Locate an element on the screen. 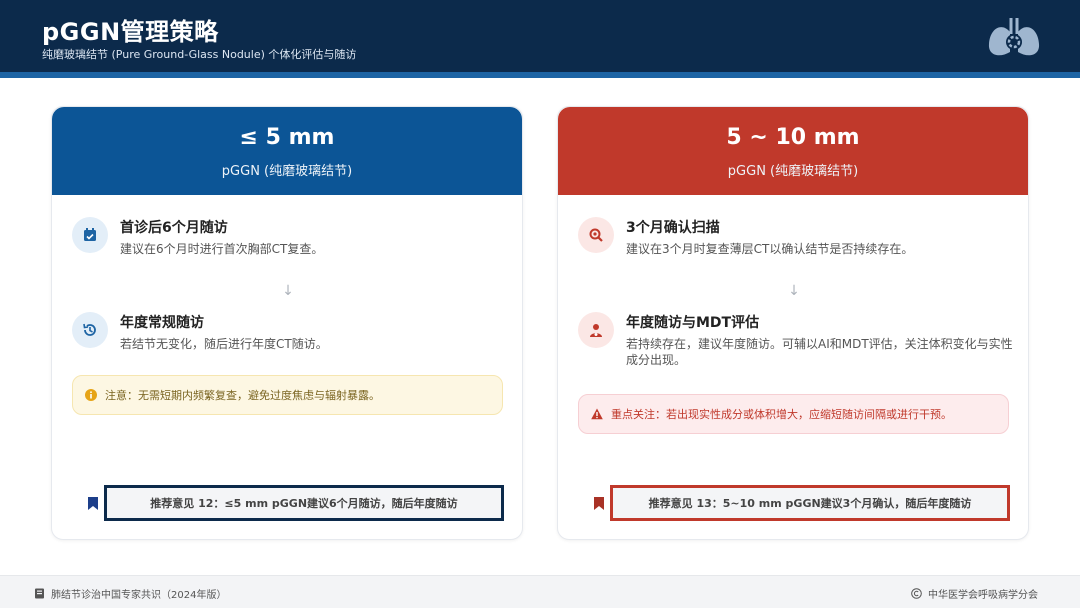 This screenshot has width=1080, height=608. info-icon is located at coordinates (91, 395).